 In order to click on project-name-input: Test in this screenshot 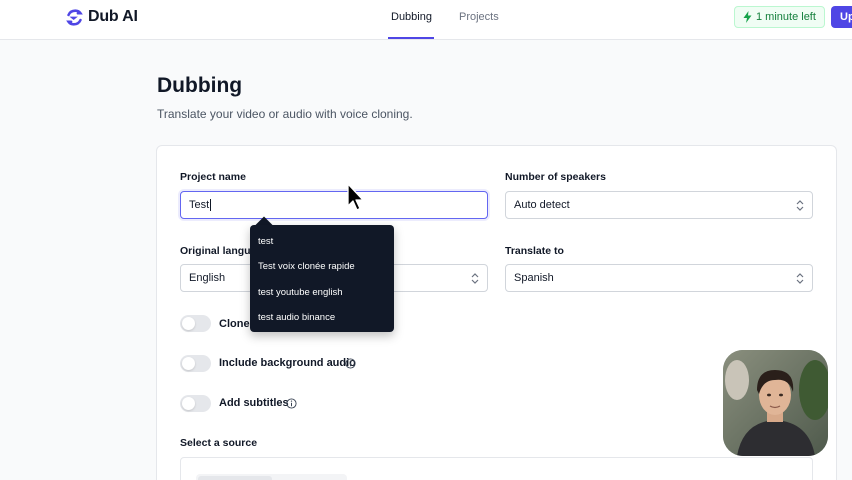, I will do `click(334, 205)`.